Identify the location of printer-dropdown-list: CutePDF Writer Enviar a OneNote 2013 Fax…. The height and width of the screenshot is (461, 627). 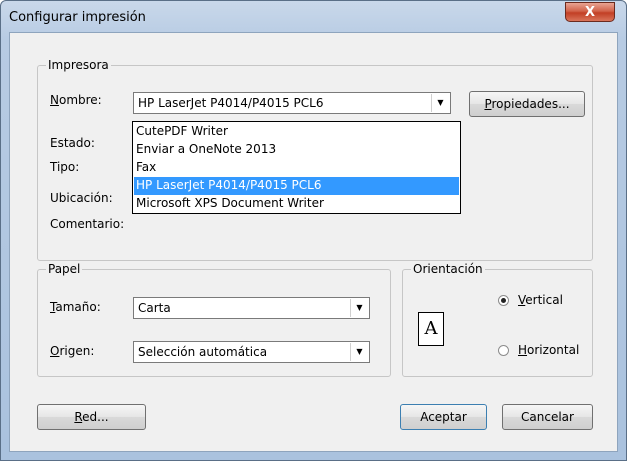
(296, 167).